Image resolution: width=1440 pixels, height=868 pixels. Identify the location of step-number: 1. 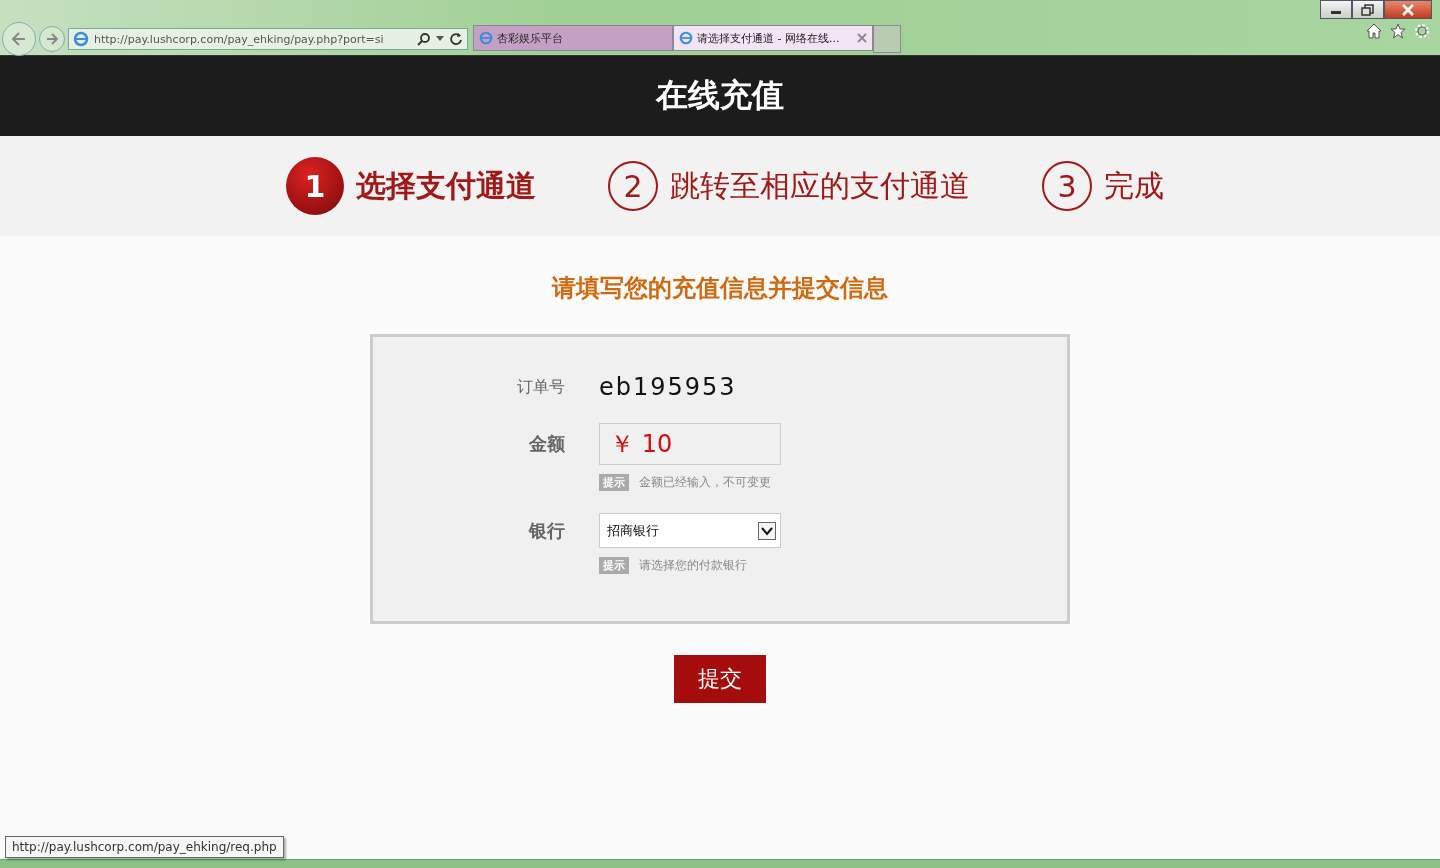
(315, 186).